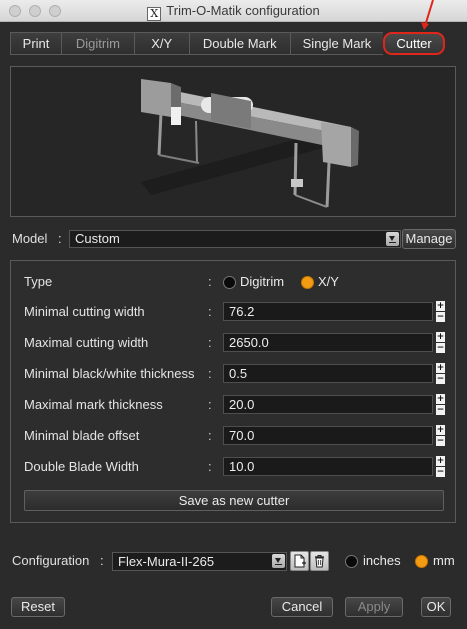  I want to click on max-cutting-width-input: 2650.0, so click(328, 342).